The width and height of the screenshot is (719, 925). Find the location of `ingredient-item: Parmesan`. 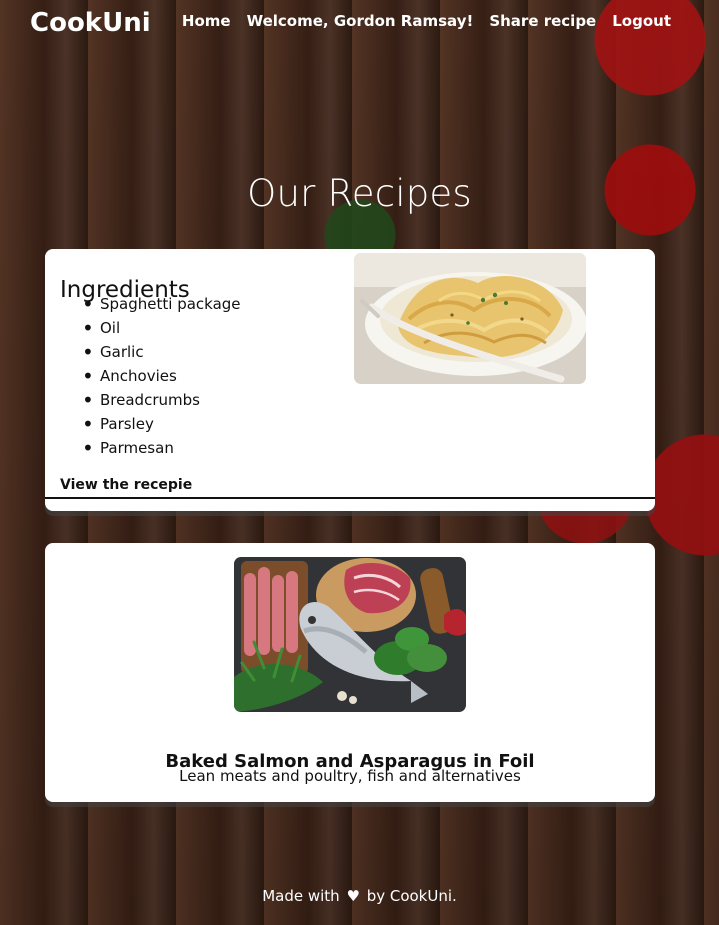

ingredient-item: Parmesan is located at coordinates (161, 448).